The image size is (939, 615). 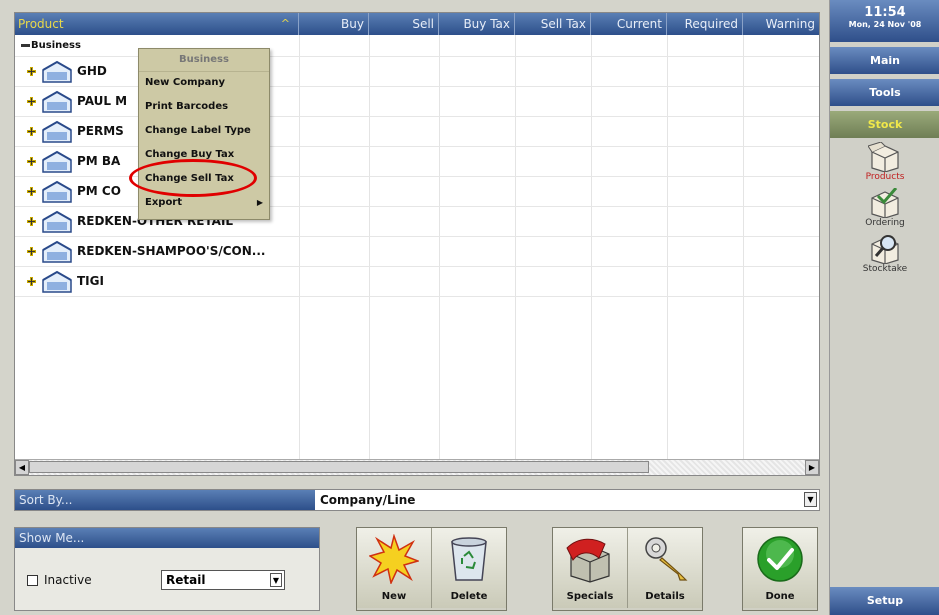 I want to click on clock-date: Mon, 24 Nov '08, so click(x=885, y=24).